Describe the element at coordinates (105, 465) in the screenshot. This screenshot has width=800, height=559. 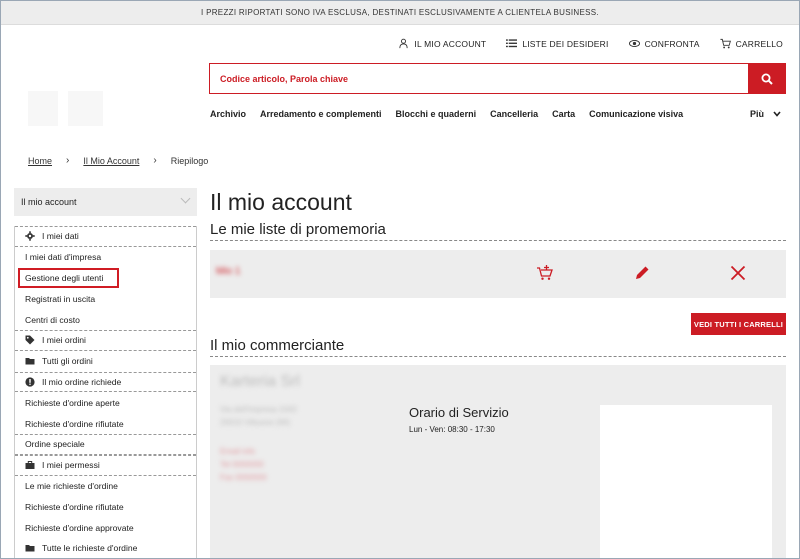
I see `sidebar-section-my-permissions: I miei permessi` at that location.